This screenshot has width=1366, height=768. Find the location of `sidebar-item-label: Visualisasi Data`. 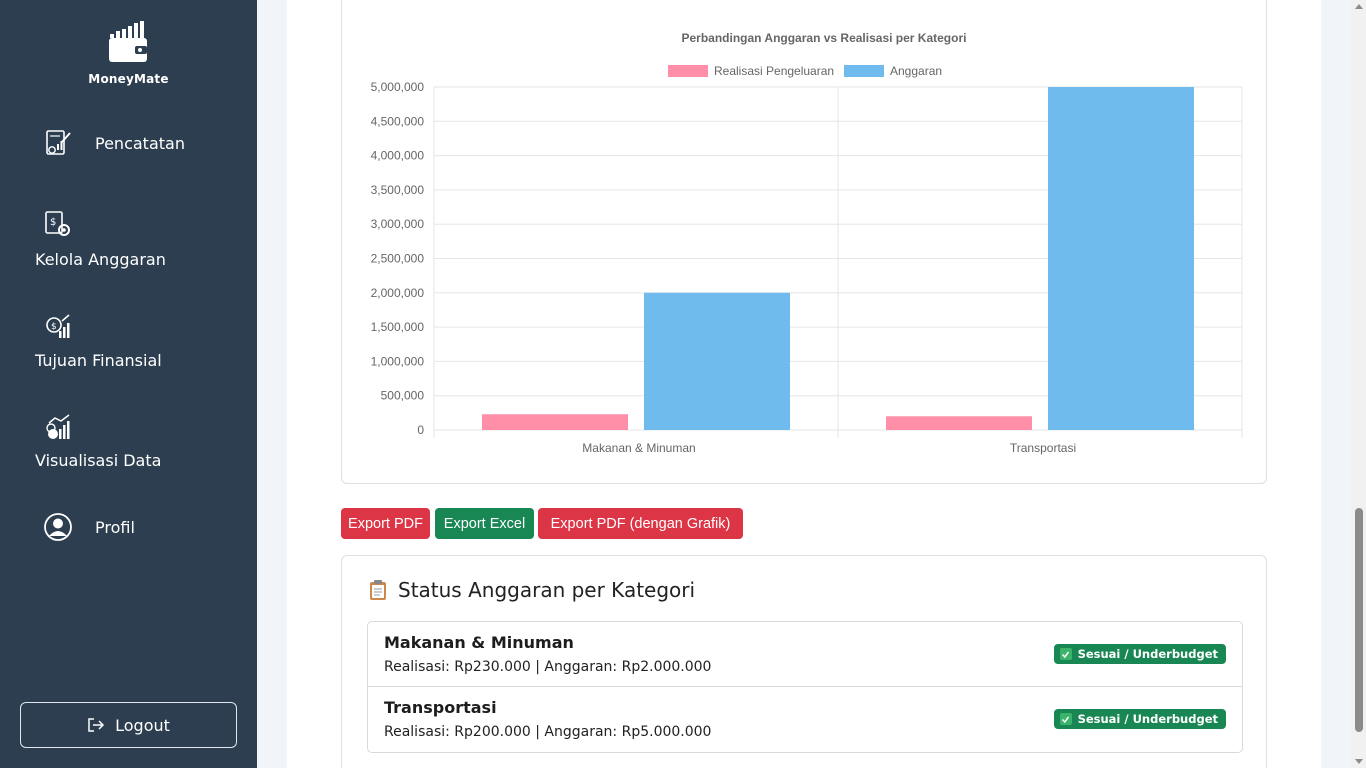

sidebar-item-label: Visualisasi Data is located at coordinates (98, 460).